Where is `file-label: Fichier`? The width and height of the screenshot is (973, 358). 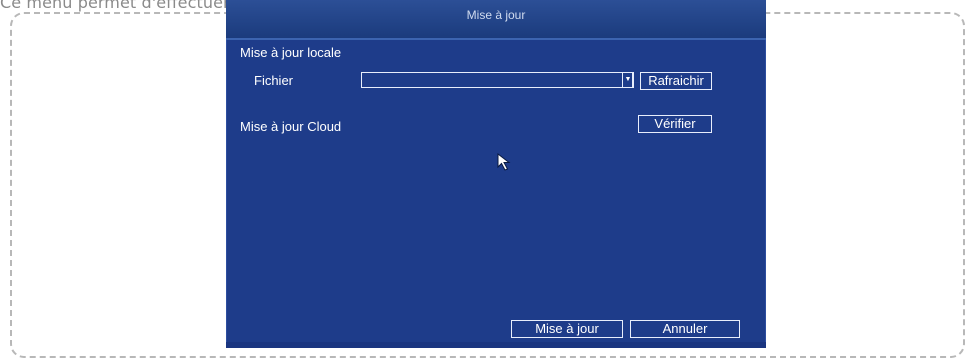 file-label: Fichier is located at coordinates (274, 80).